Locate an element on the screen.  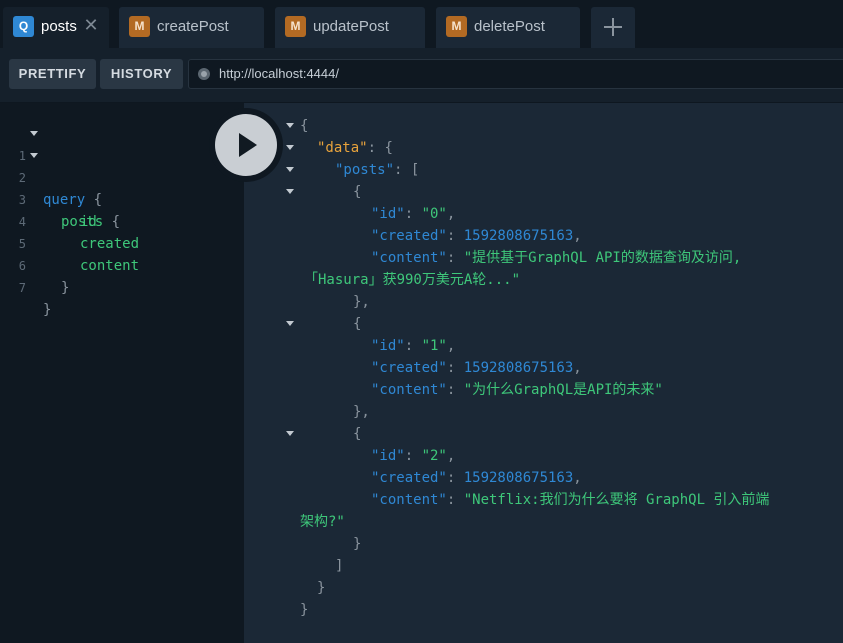
tab-posts: Q posts ✕ is located at coordinates (56, 27).